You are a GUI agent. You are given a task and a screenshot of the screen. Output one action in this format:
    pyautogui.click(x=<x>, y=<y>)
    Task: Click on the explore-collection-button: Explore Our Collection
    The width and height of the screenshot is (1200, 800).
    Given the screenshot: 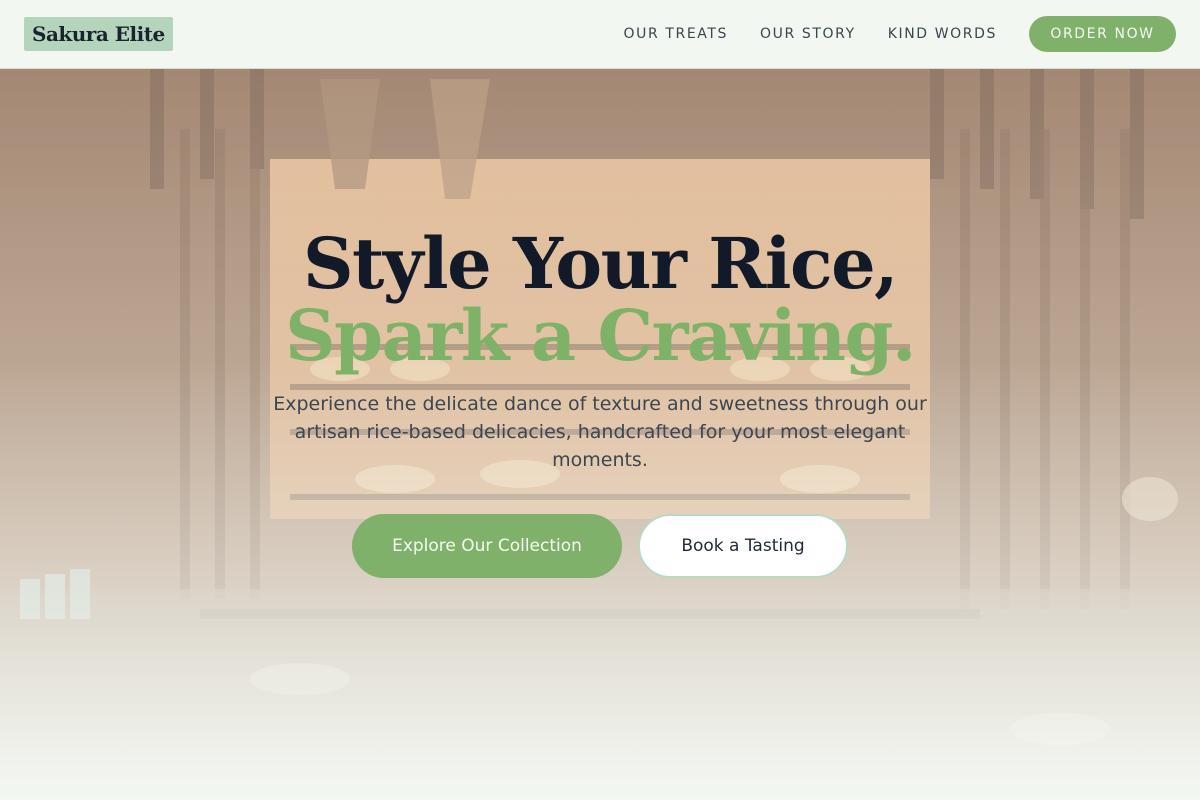 What is the action you would take?
    pyautogui.click(x=487, y=546)
    